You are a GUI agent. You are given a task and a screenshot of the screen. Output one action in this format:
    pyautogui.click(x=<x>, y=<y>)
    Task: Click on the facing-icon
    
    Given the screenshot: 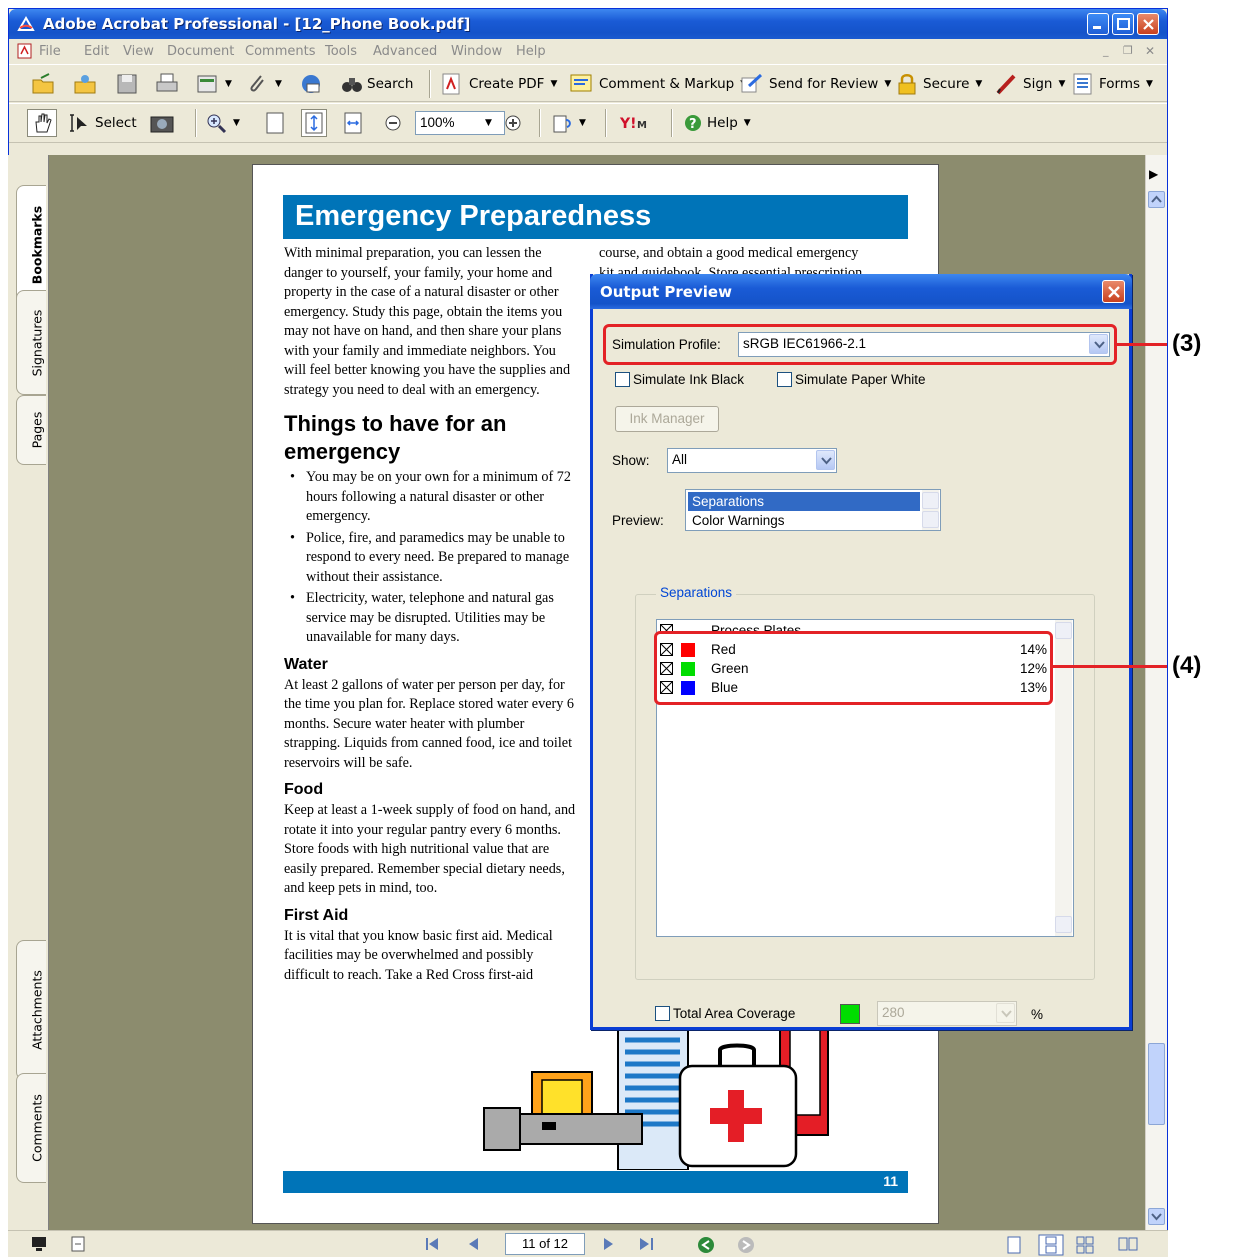 What is the action you would take?
    pyautogui.click(x=1128, y=1244)
    